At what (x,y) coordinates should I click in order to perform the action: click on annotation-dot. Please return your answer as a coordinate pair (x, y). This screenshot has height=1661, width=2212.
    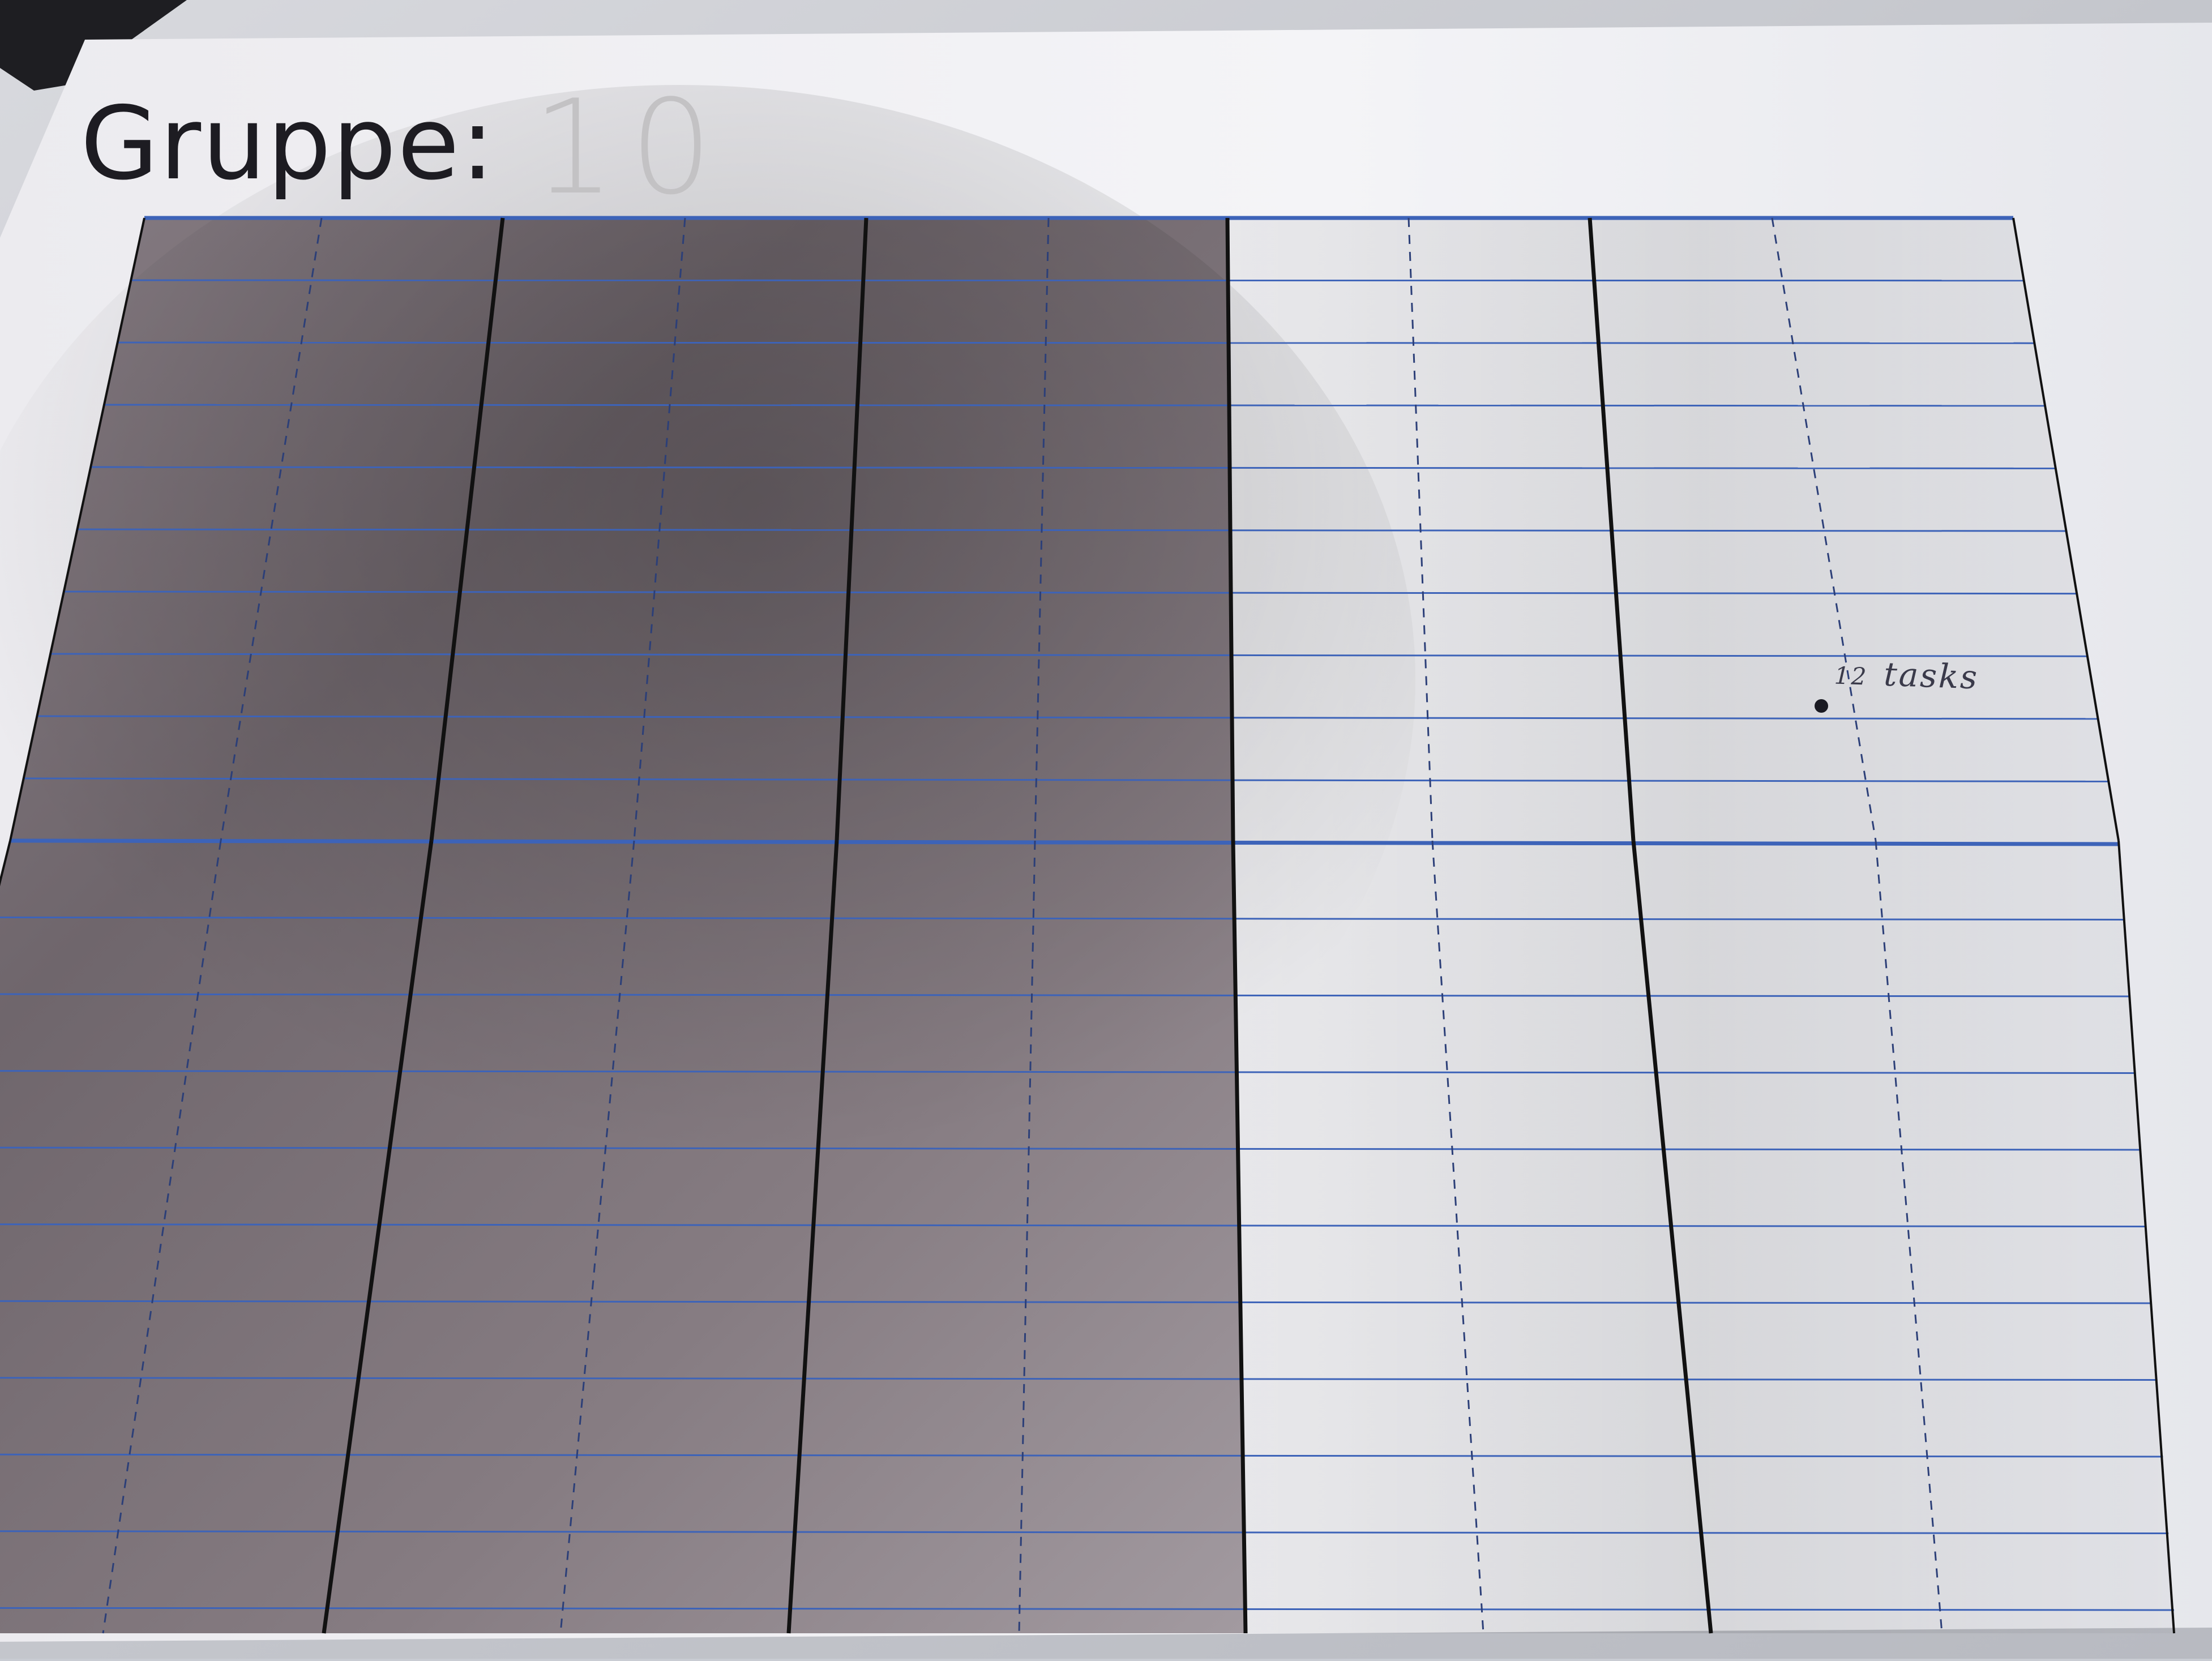
    Looking at the image, I should click on (1821, 706).